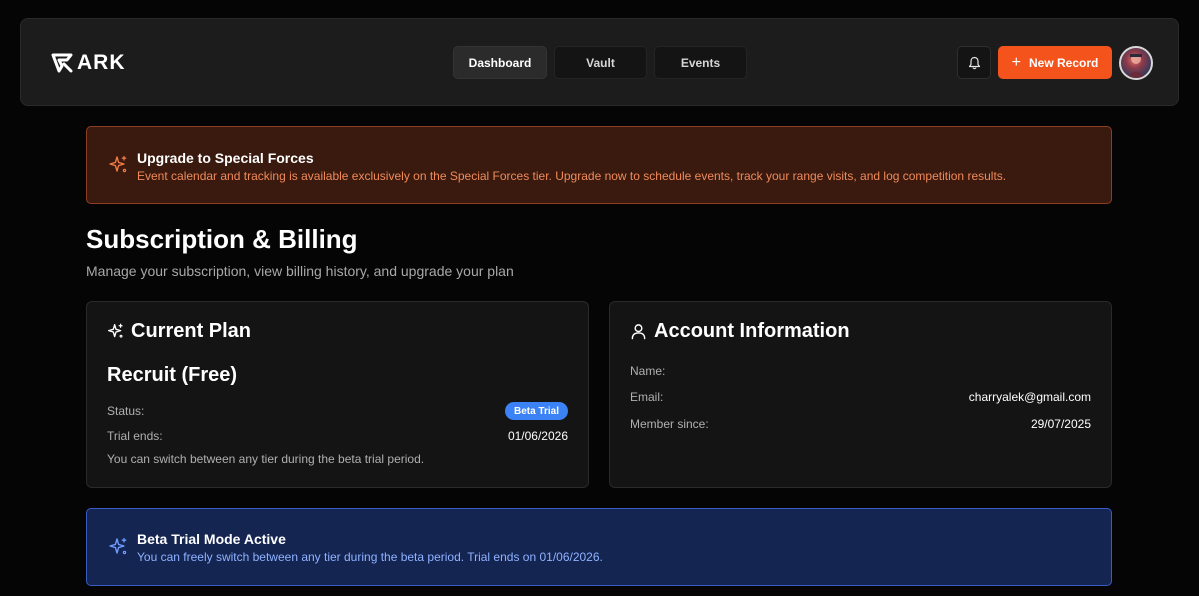 Image resolution: width=1199 pixels, height=596 pixels. What do you see at coordinates (638, 332) in the screenshot?
I see `user-icon` at bounding box center [638, 332].